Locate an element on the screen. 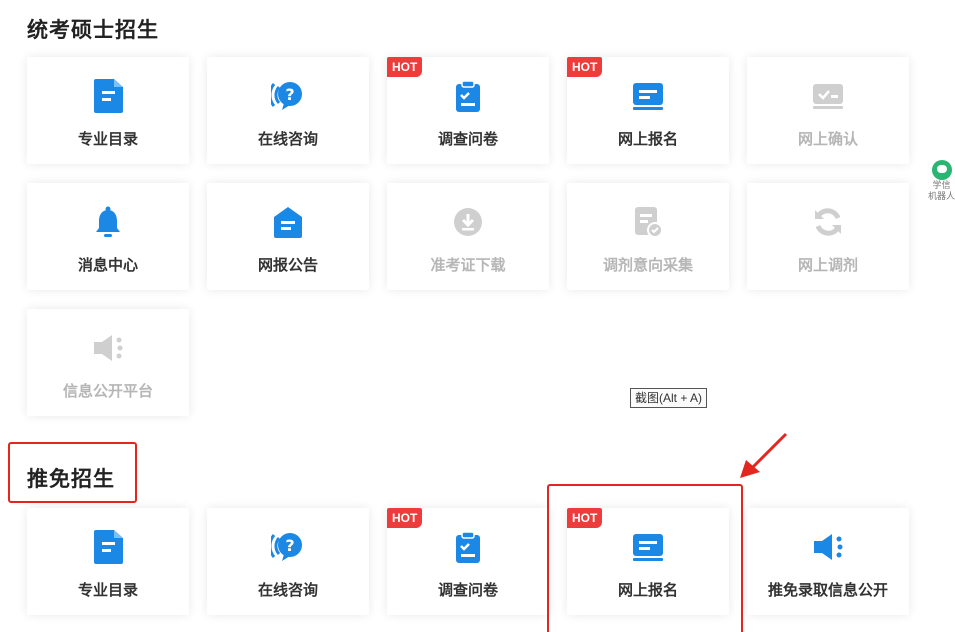 The height and width of the screenshot is (632, 955). robot-label-line1: 学信 is located at coordinates (941, 185).